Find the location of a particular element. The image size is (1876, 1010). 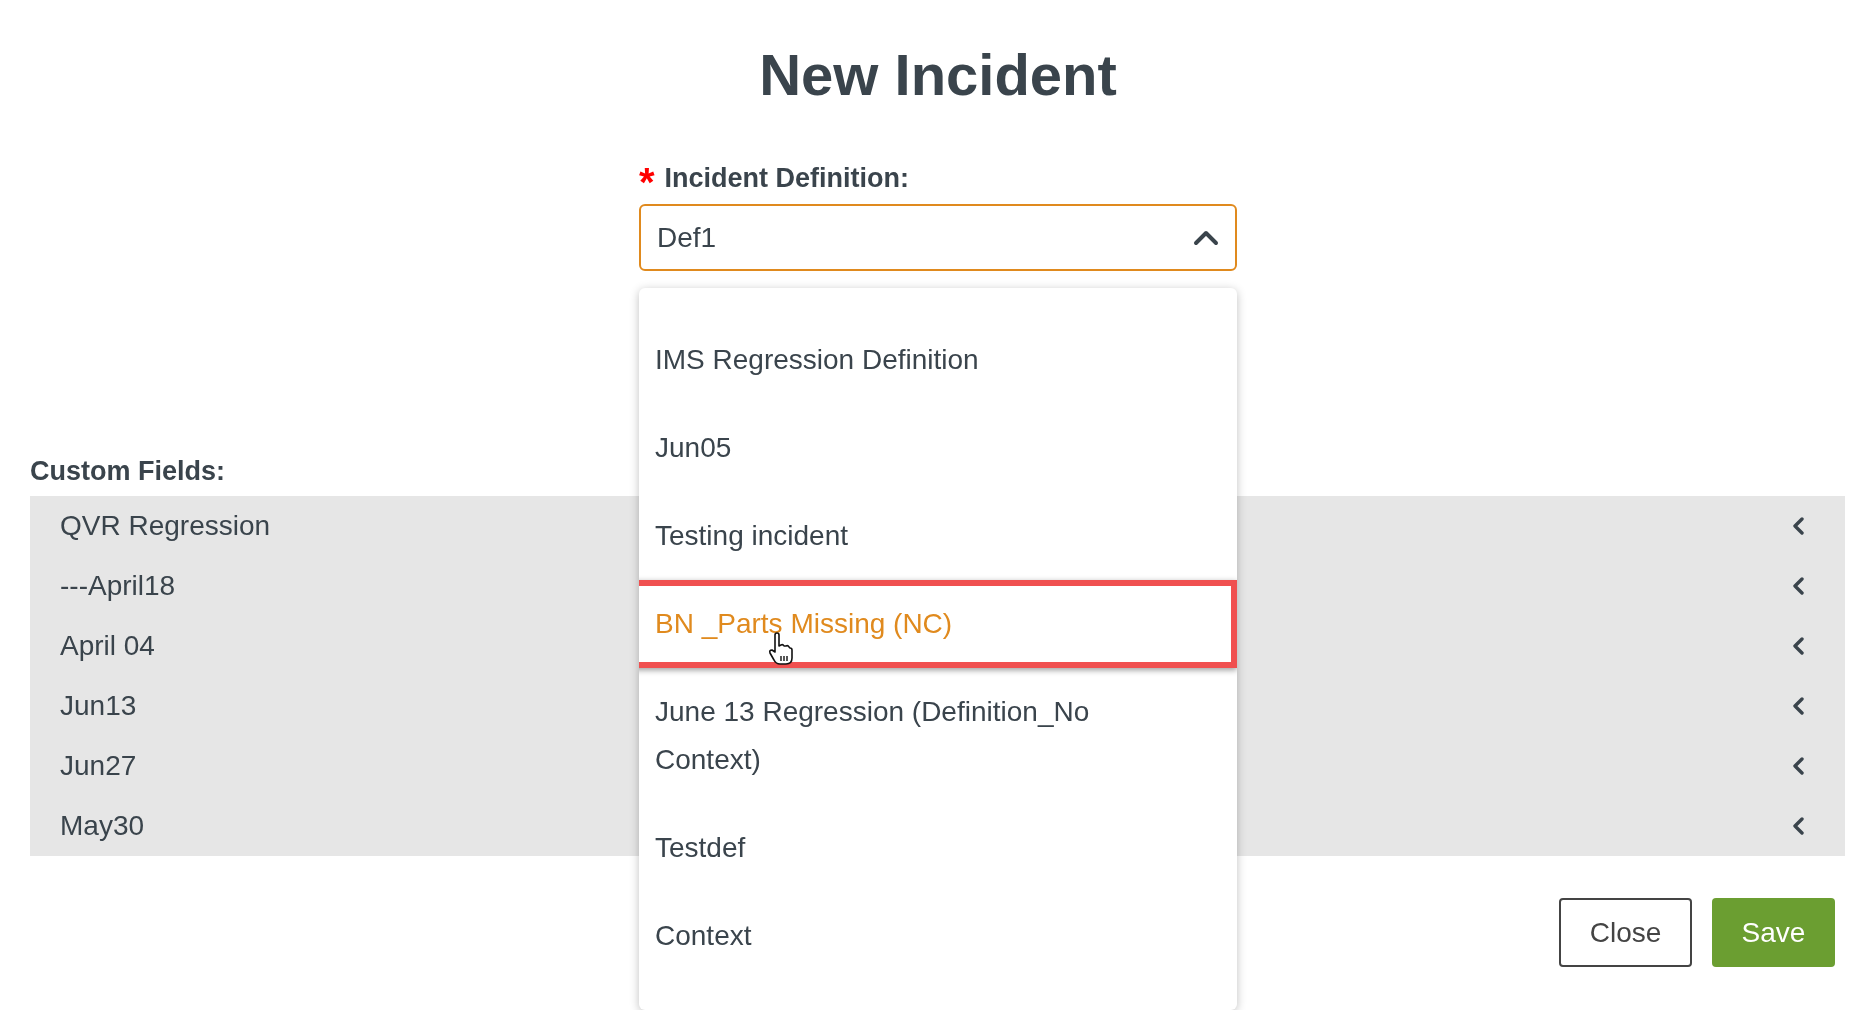

dialog-title: New Incident is located at coordinates (938, 75).